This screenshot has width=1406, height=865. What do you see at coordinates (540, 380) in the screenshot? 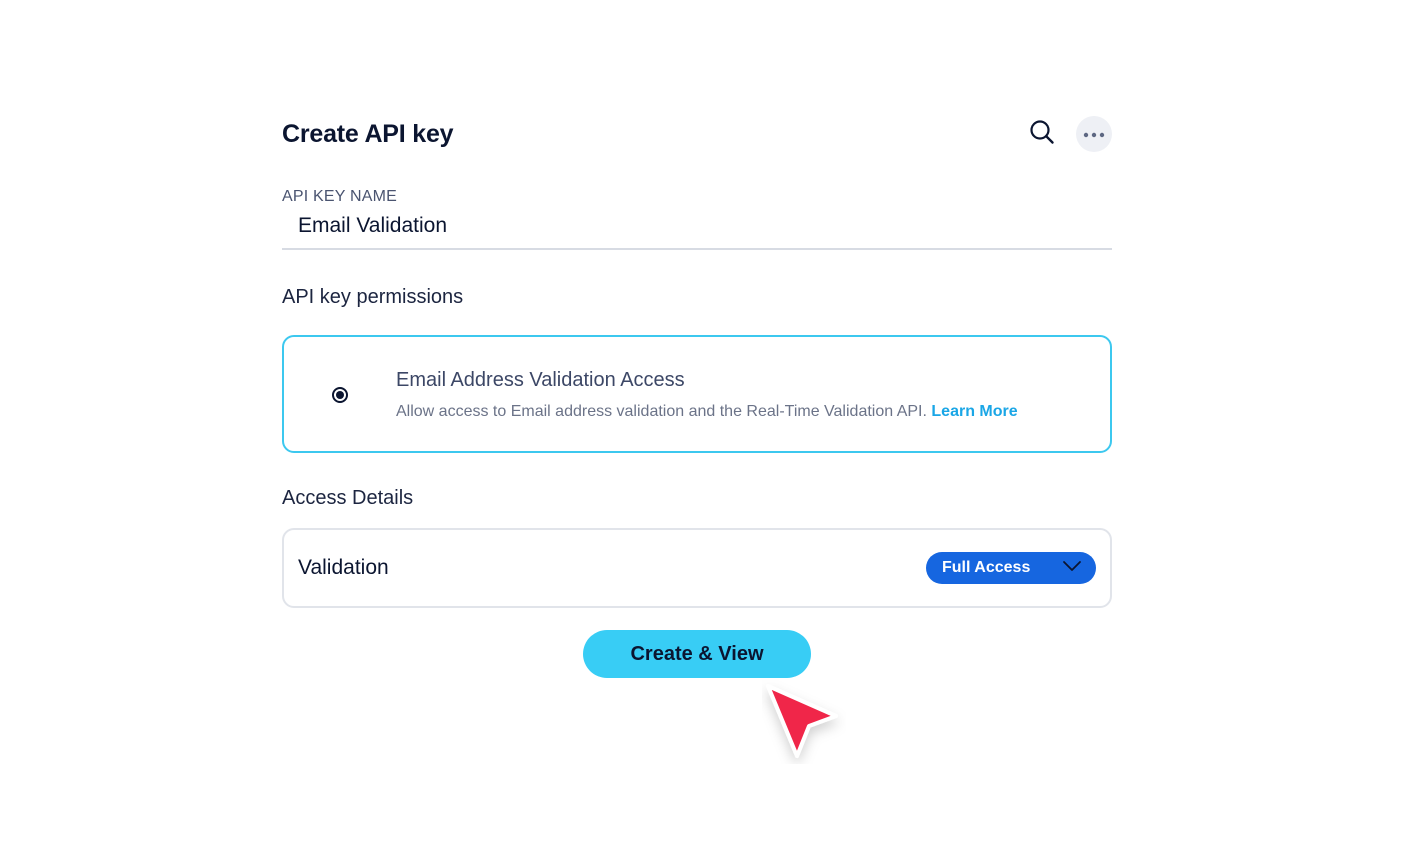
I see `permission-option-title: Email Address Validation Access` at bounding box center [540, 380].